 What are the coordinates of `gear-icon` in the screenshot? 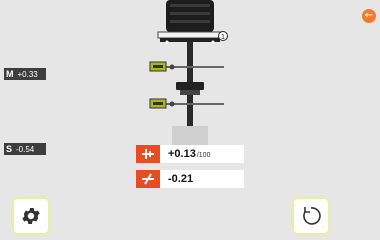 It's located at (31, 216).